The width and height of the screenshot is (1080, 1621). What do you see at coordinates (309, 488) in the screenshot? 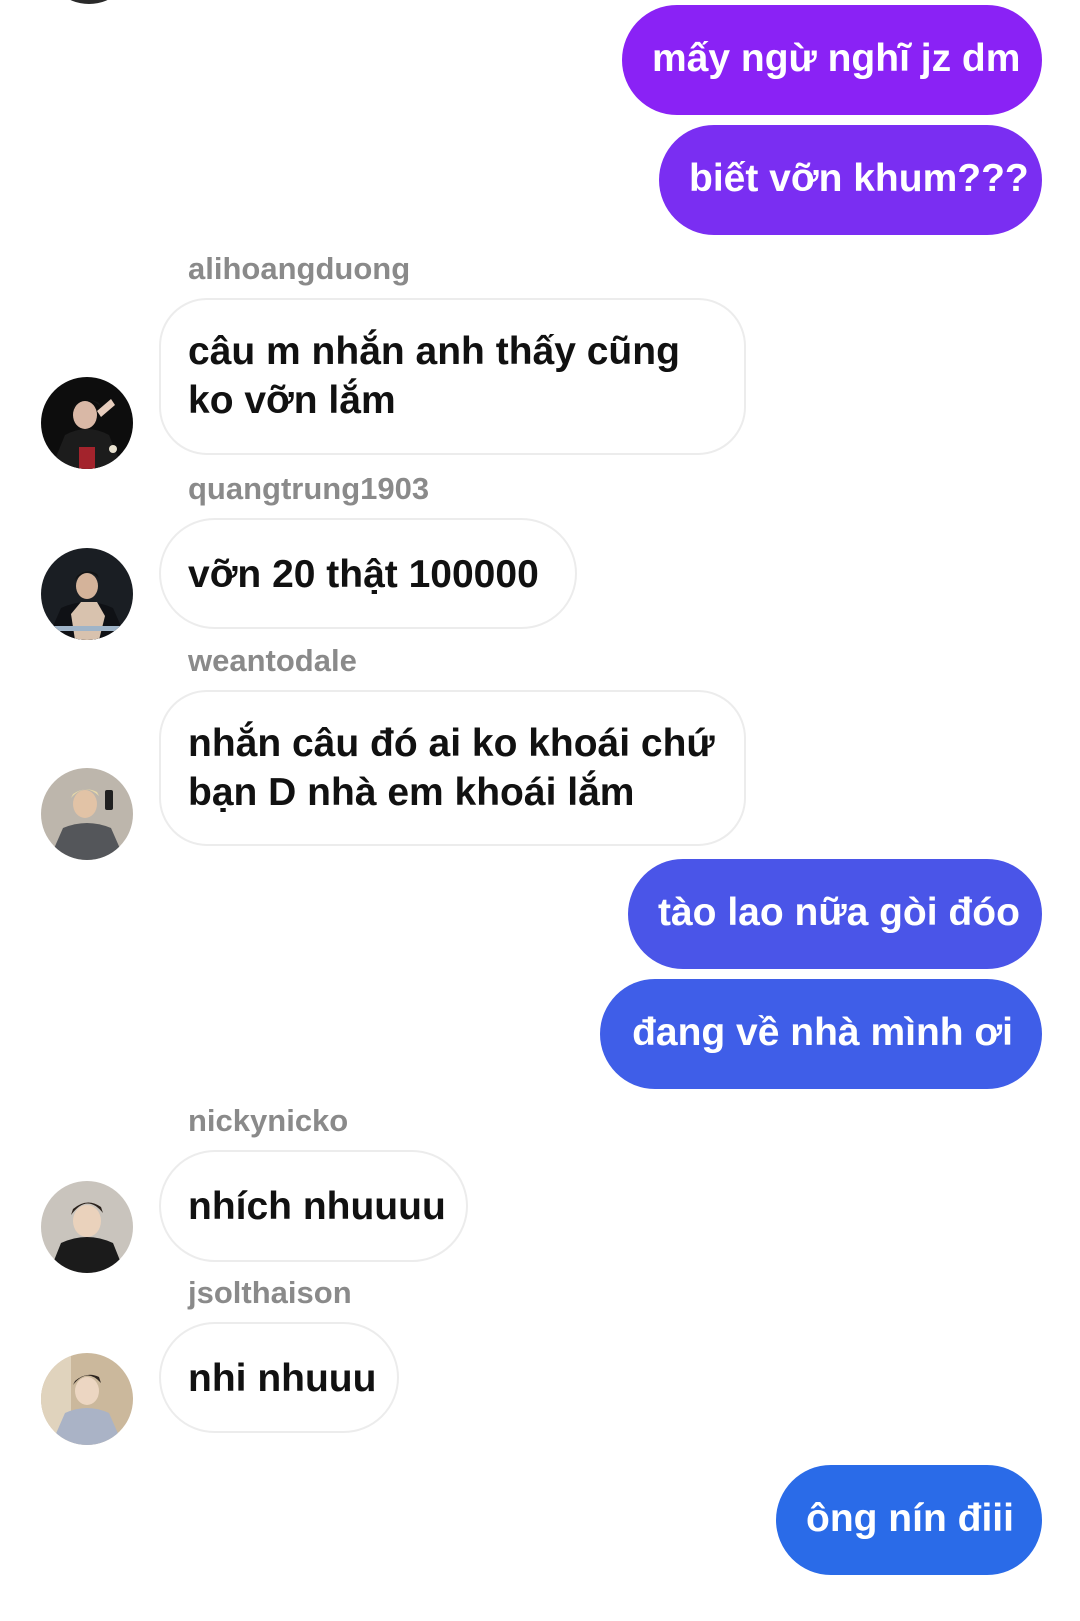
I see `sender-name: quangtrung1903` at bounding box center [309, 488].